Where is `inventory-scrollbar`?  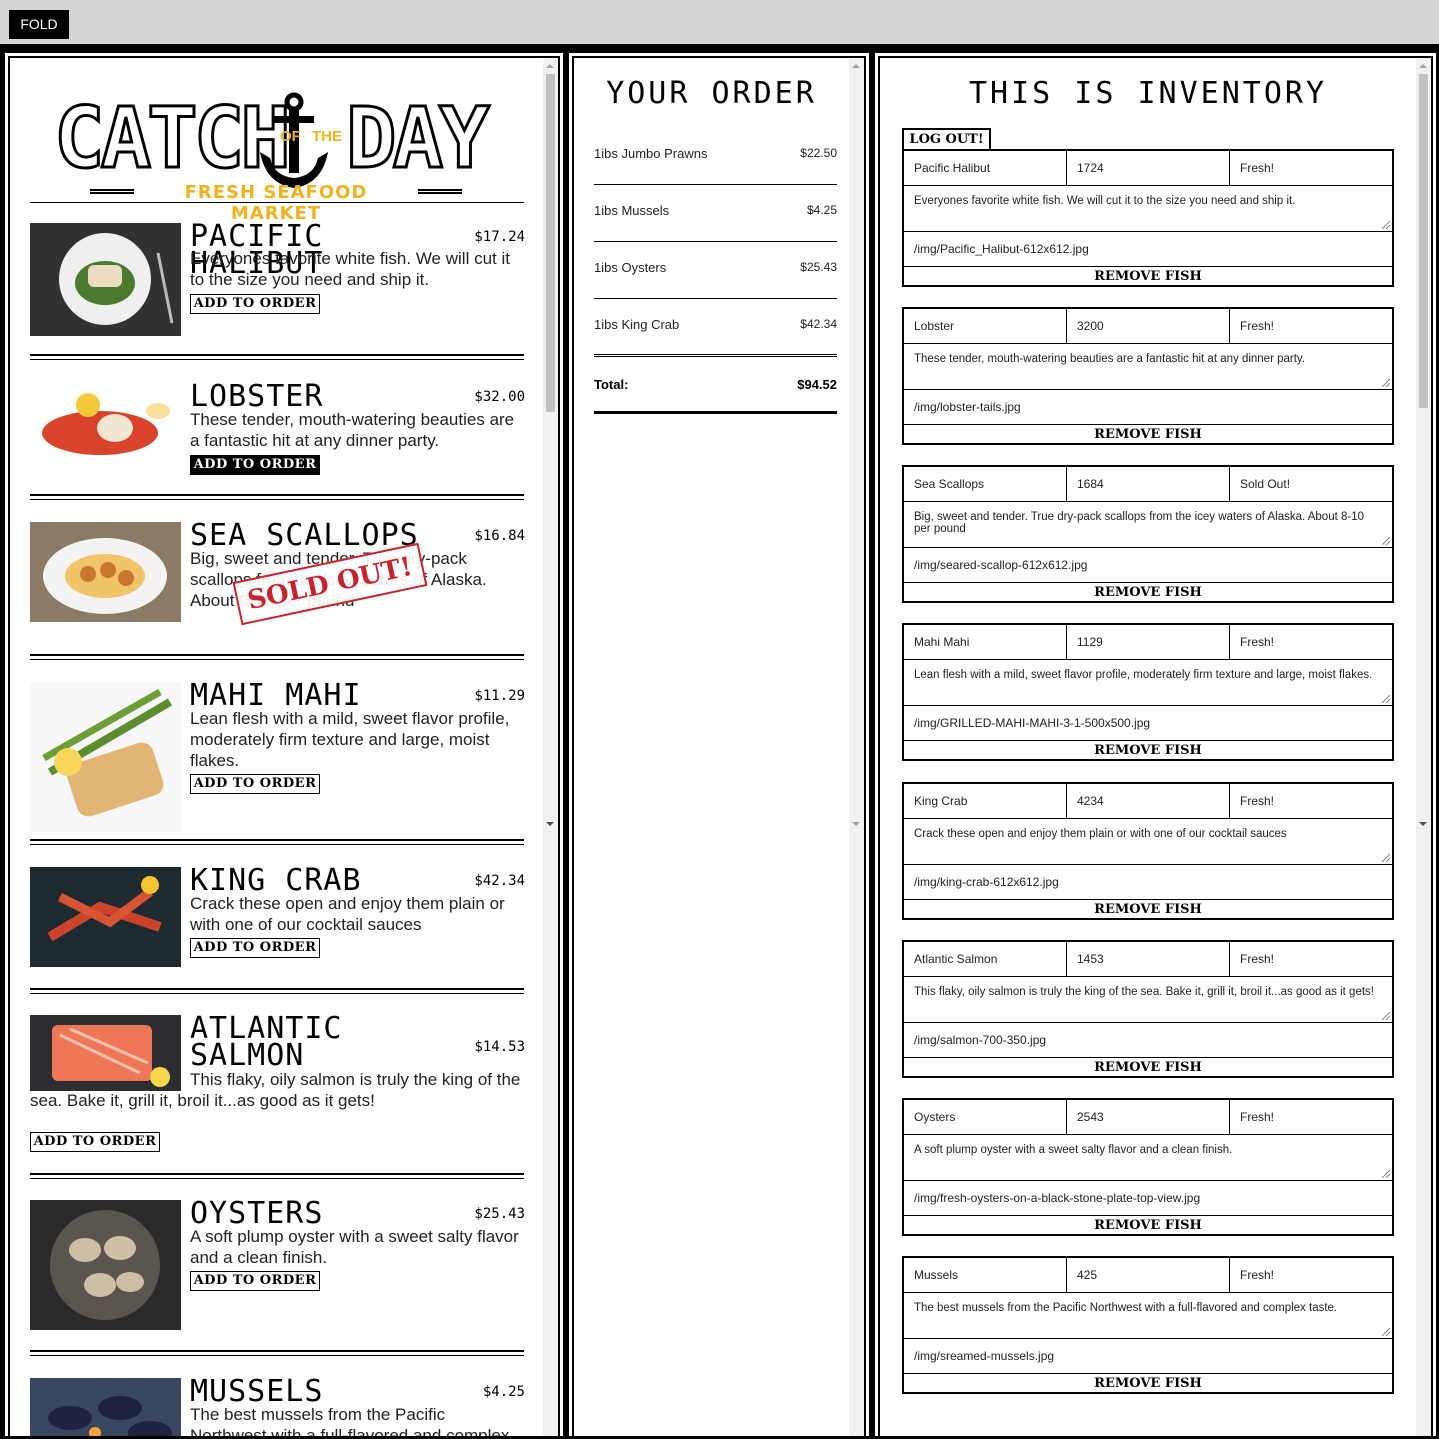
inventory-scrollbar is located at coordinates (1423, 747).